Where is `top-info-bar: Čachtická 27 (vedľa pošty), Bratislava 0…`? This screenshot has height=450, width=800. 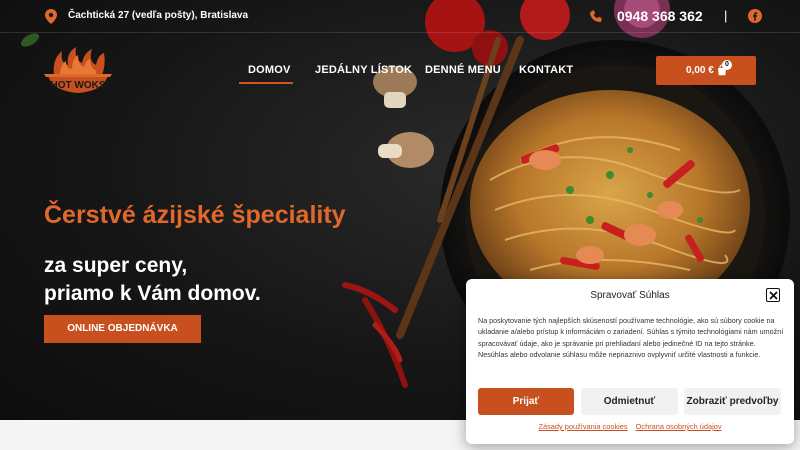
top-info-bar: Čachtická 27 (vedľa pošty), Bratislava 0… is located at coordinates (400, 16).